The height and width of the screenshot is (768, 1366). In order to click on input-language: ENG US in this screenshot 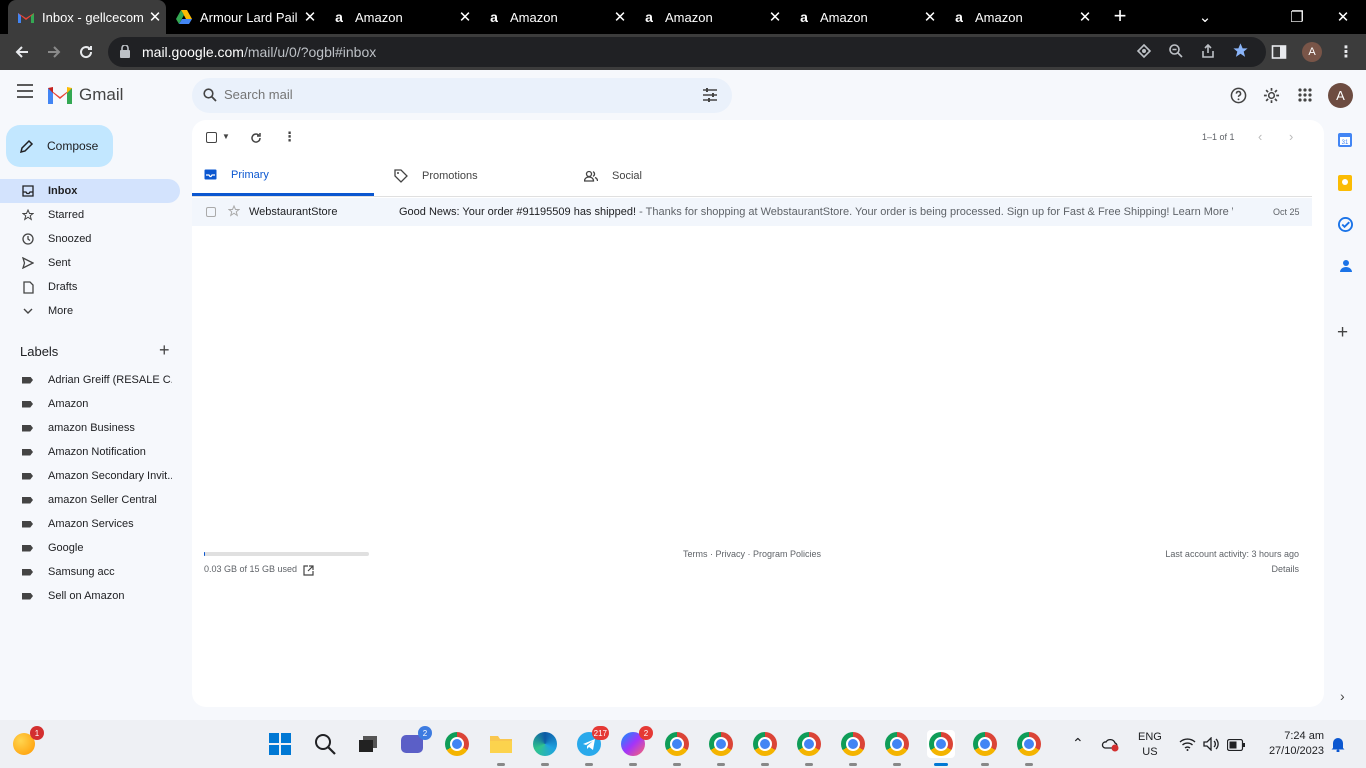, I will do `click(1150, 745)`.